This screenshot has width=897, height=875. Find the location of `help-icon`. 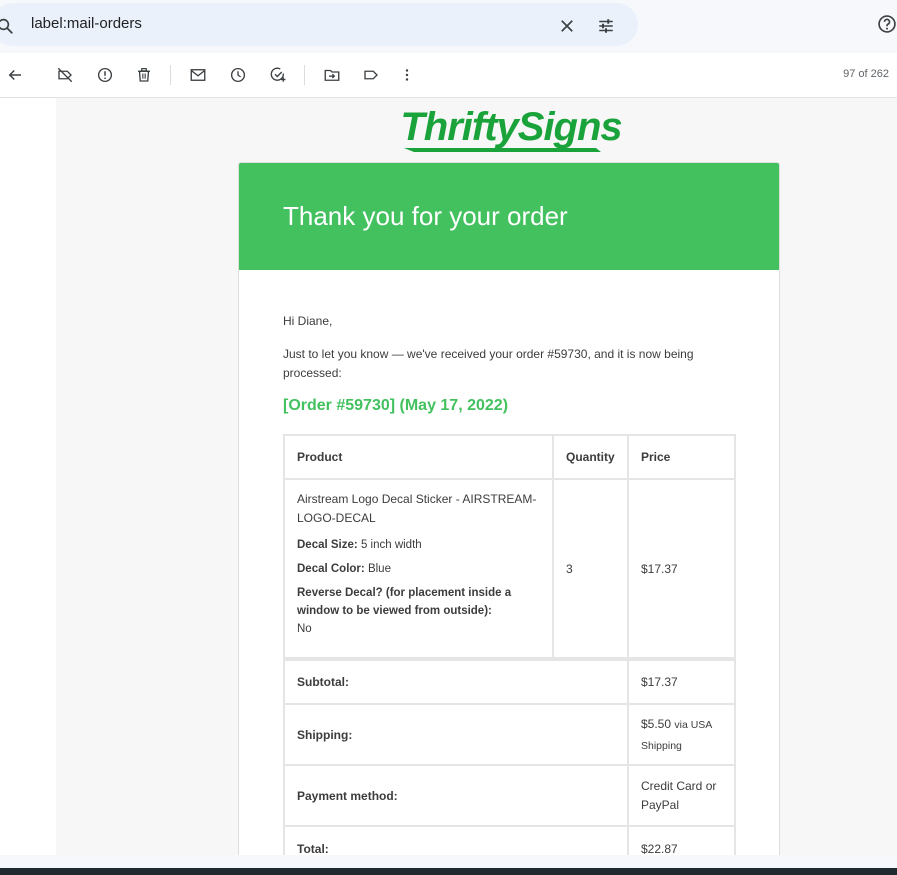

help-icon is located at coordinates (887, 24).